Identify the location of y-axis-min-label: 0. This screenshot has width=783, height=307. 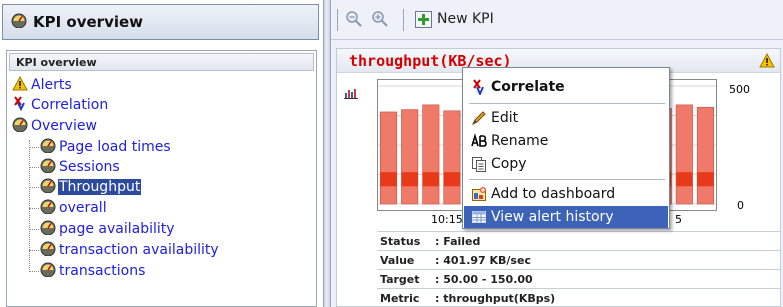
(740, 205).